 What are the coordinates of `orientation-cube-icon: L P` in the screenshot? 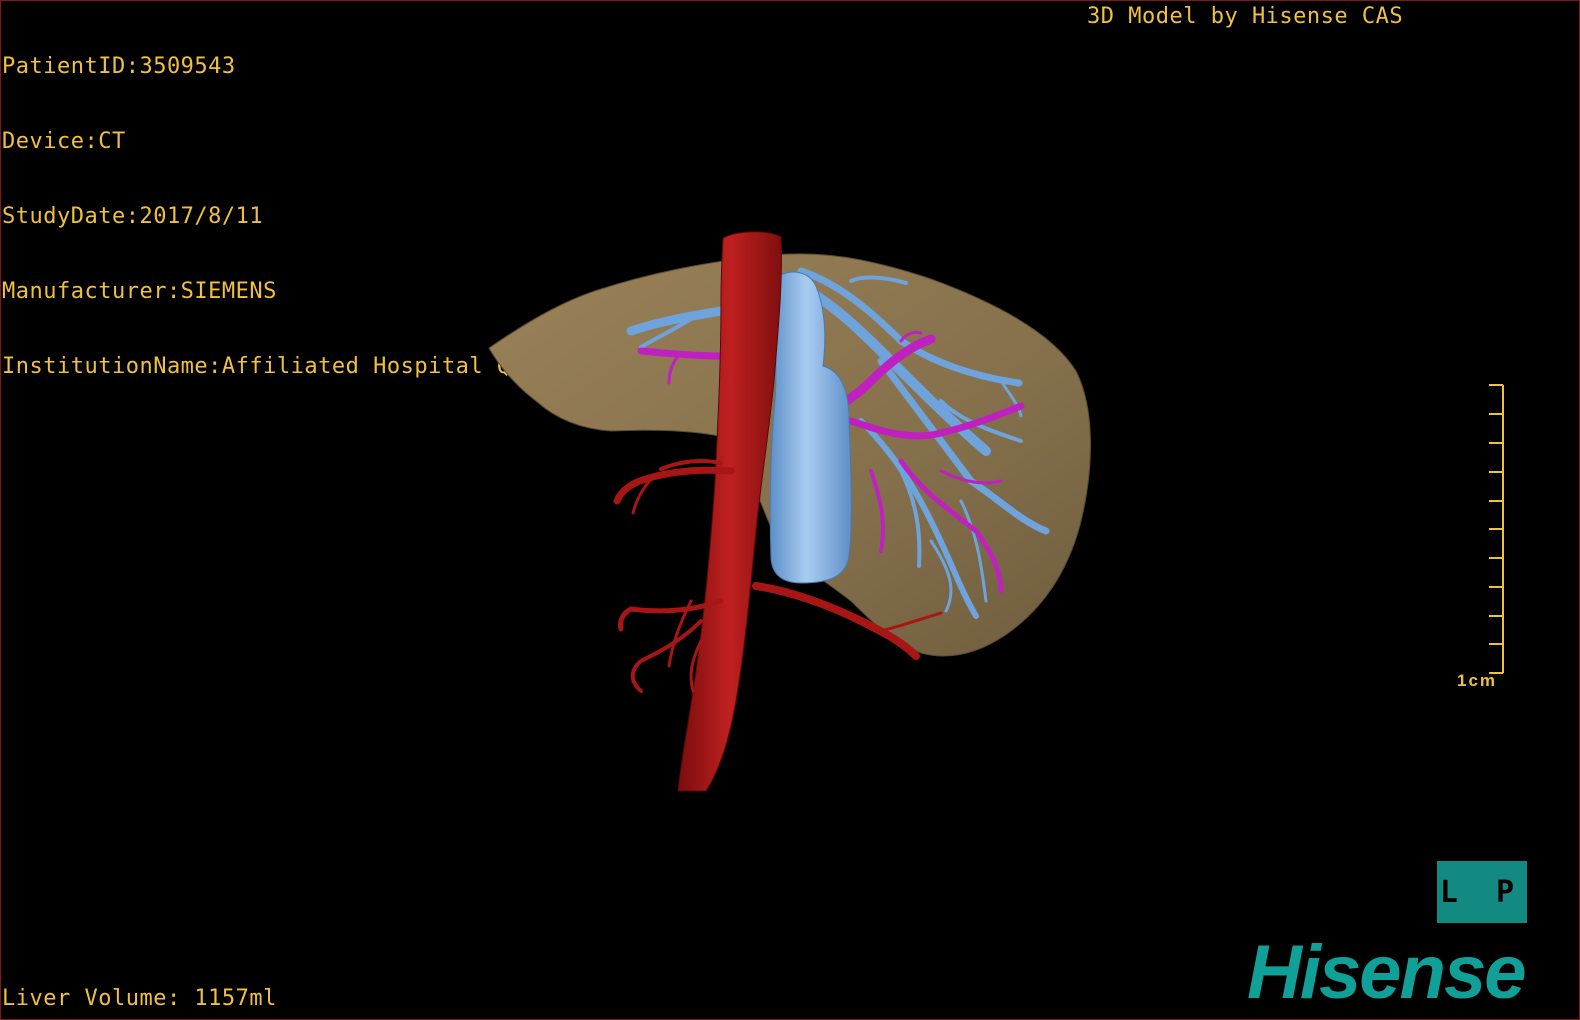 It's located at (1482, 892).